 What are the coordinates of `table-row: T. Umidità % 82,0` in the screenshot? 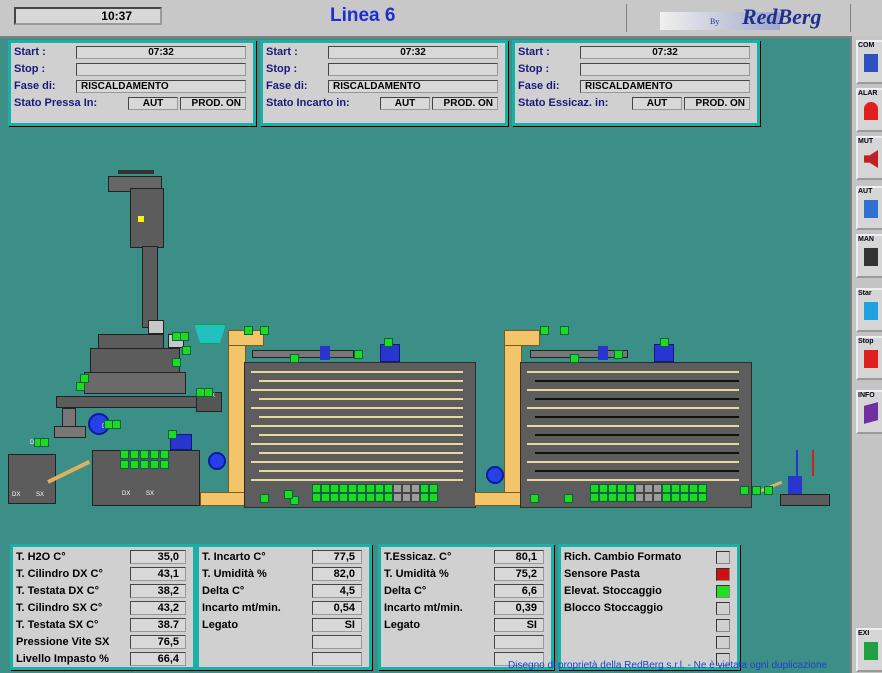 It's located at (283, 575).